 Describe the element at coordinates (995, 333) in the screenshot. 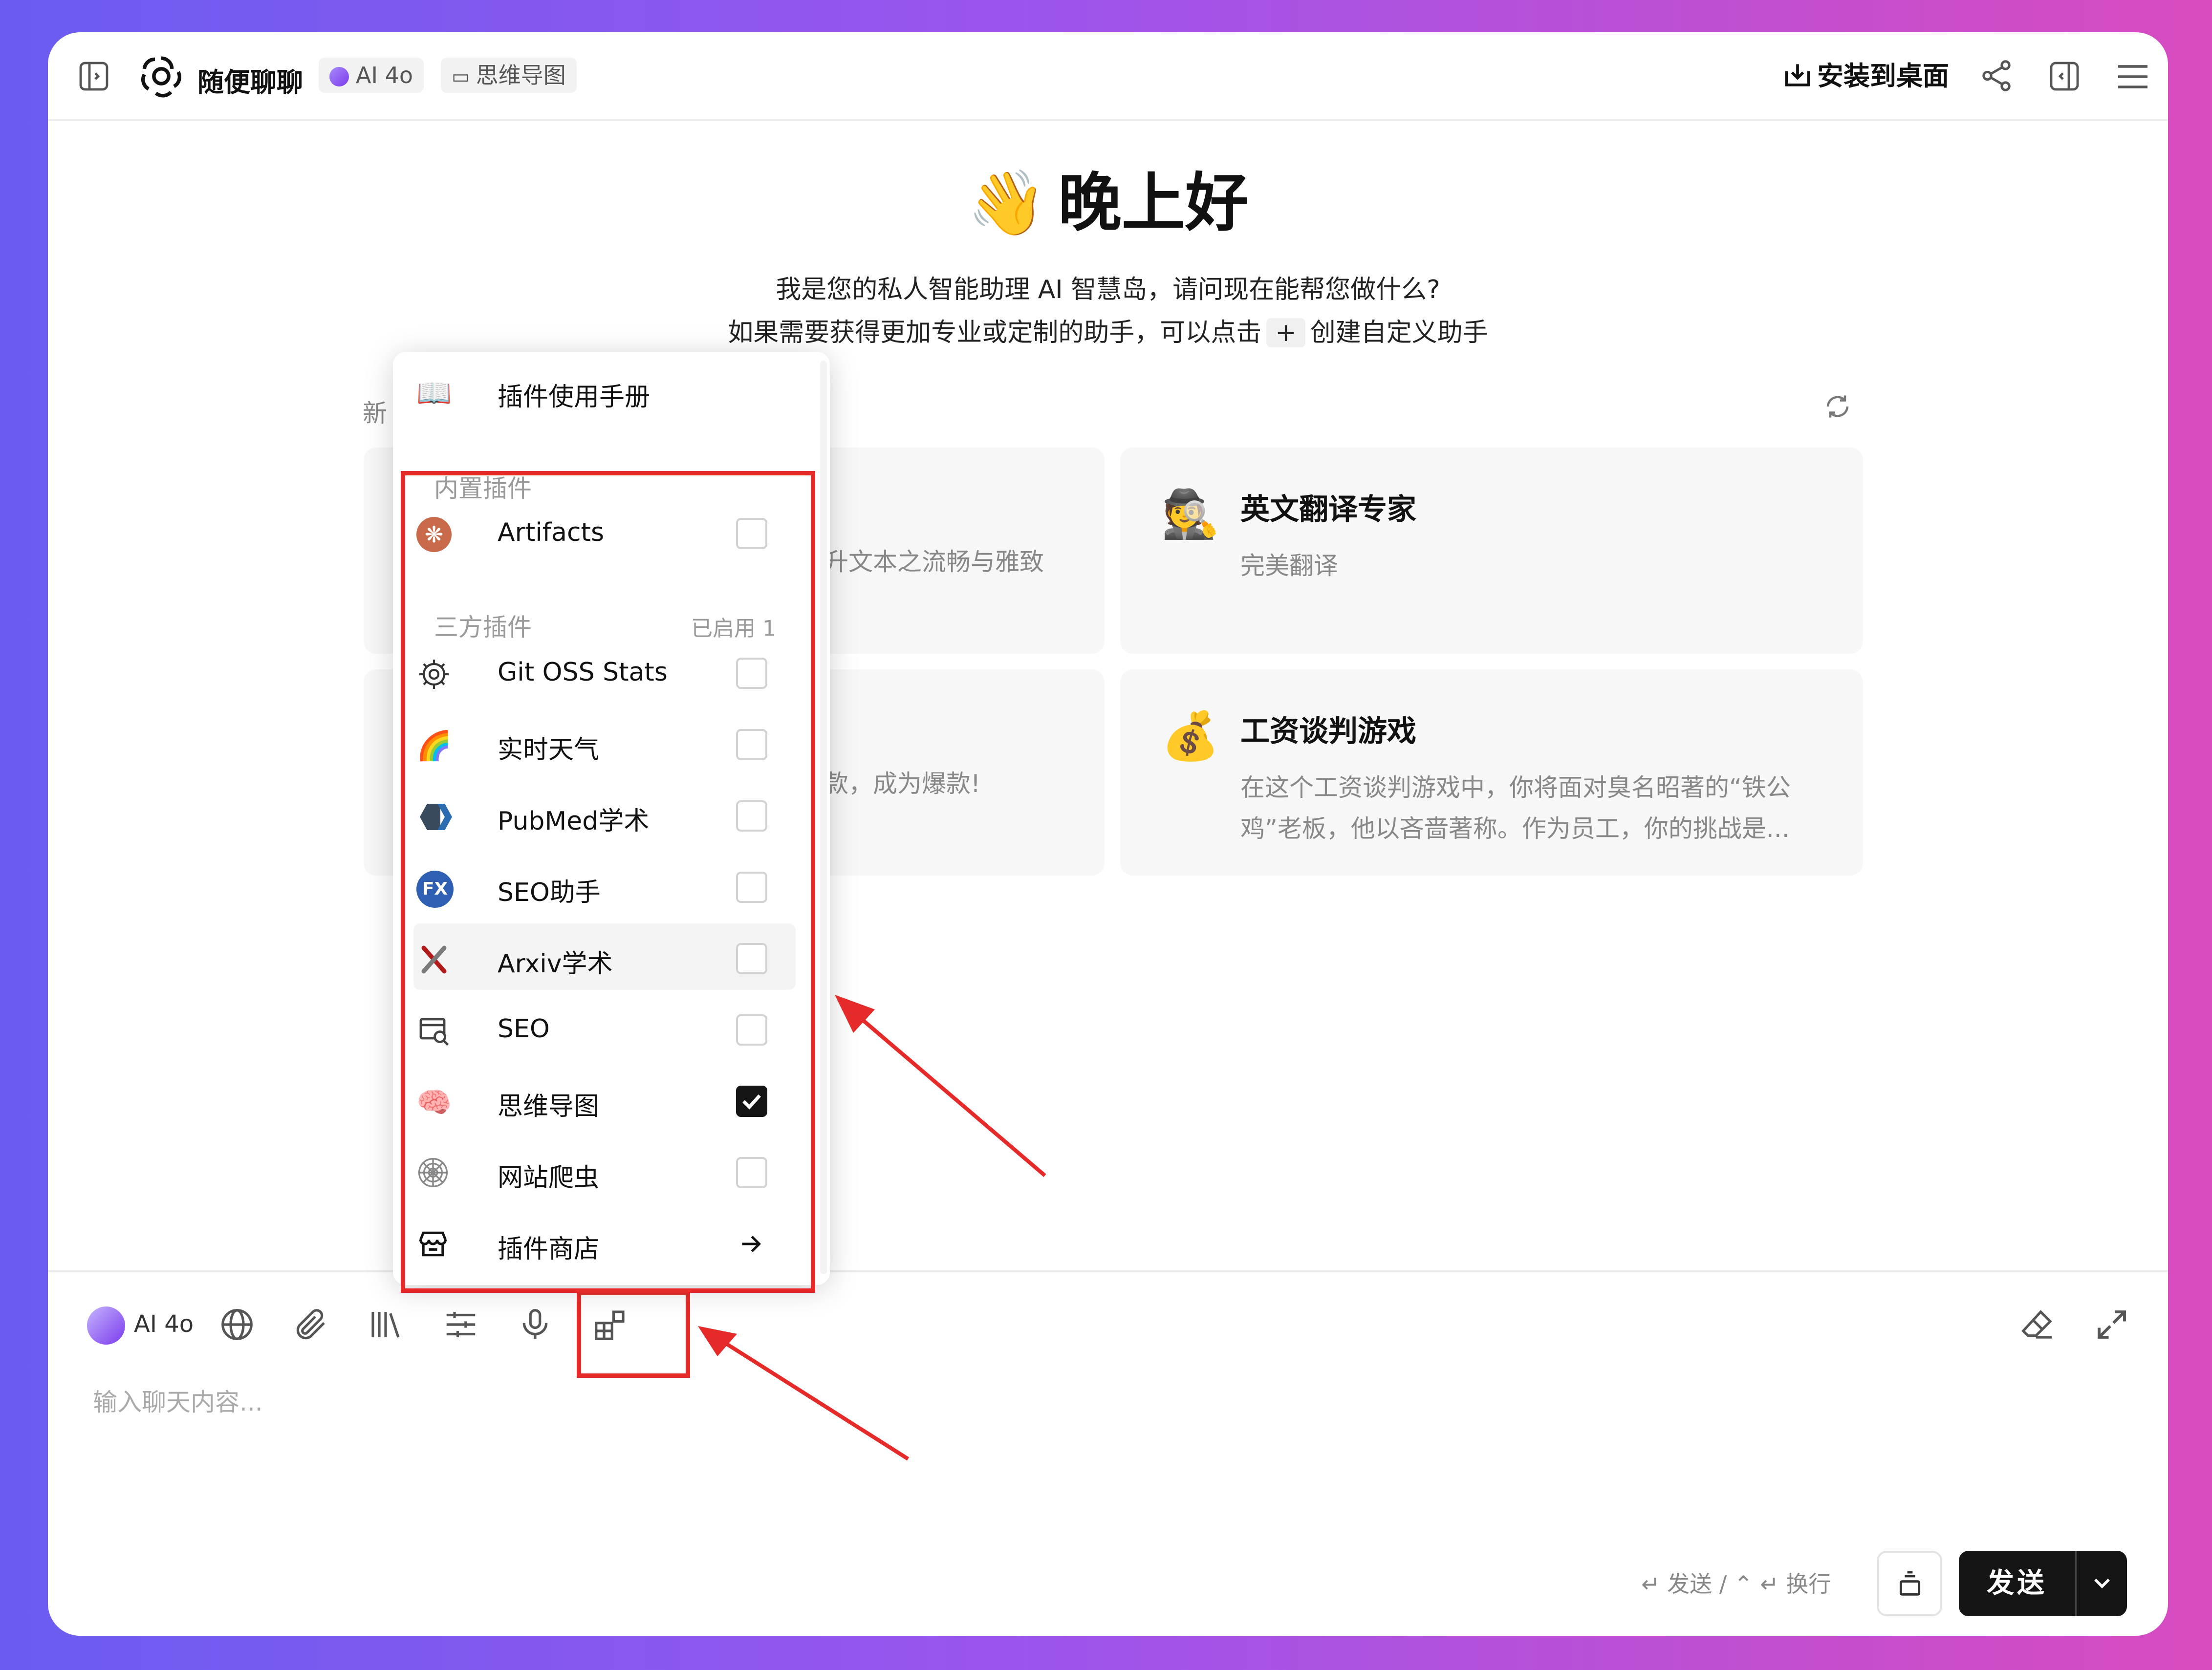

I see `intro-before: 如果需要获得更加专业或定制的助手，可以点击` at that location.